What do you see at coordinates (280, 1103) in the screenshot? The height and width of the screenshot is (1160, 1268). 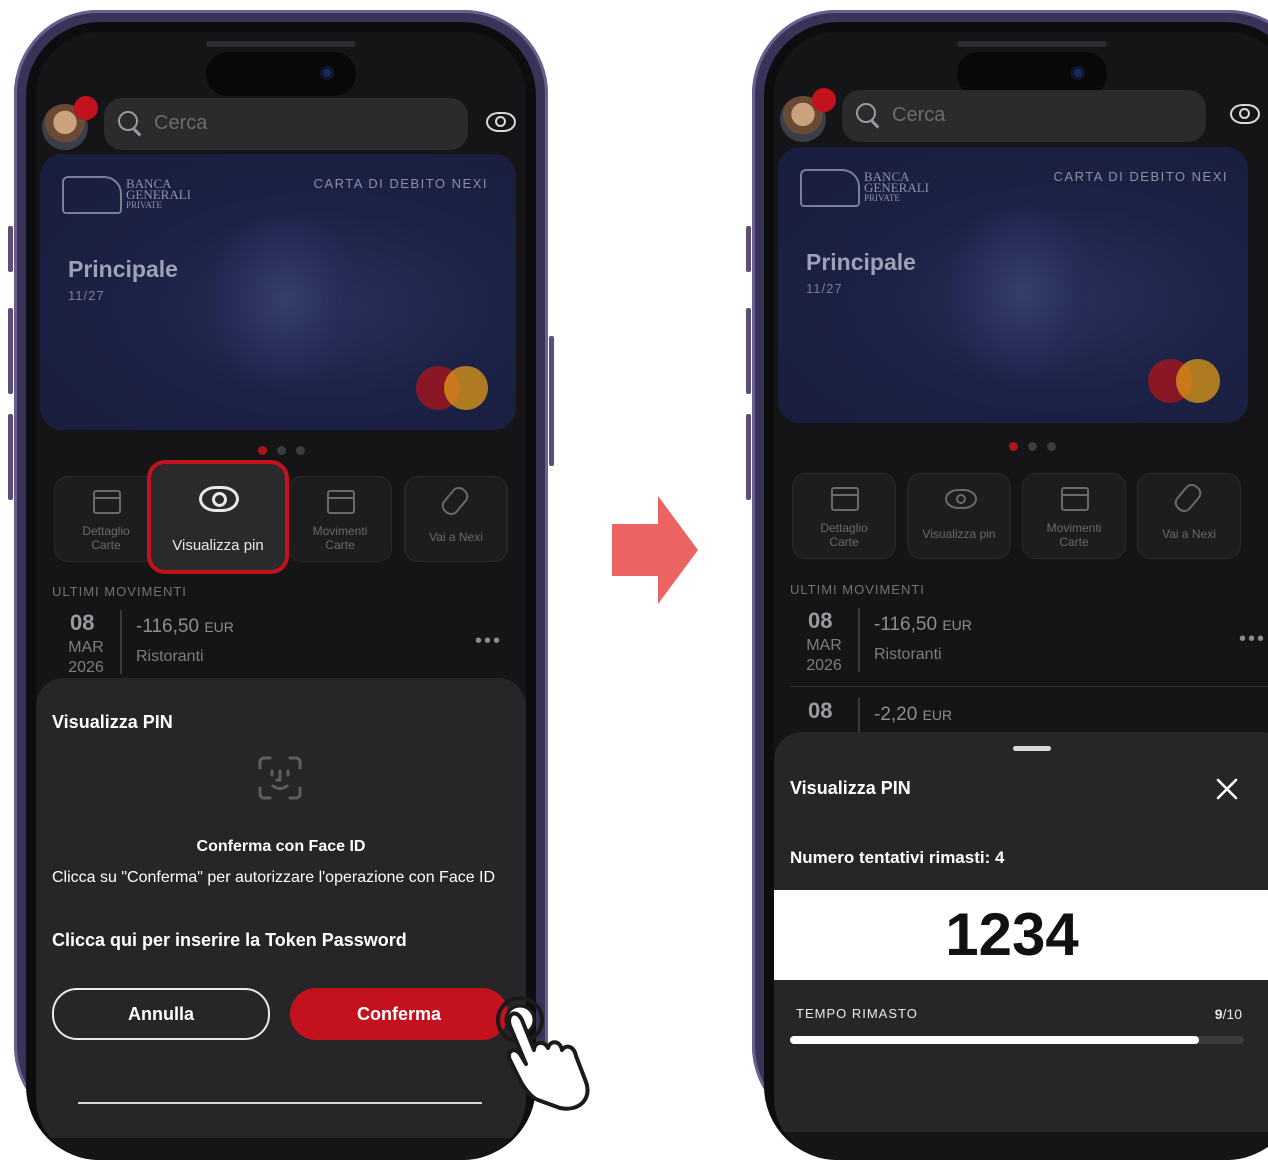 I see `home-indicator` at bounding box center [280, 1103].